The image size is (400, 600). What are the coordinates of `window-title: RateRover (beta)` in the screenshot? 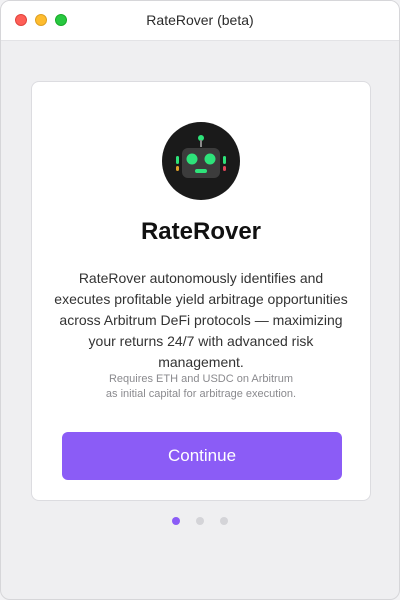 It's located at (200, 20).